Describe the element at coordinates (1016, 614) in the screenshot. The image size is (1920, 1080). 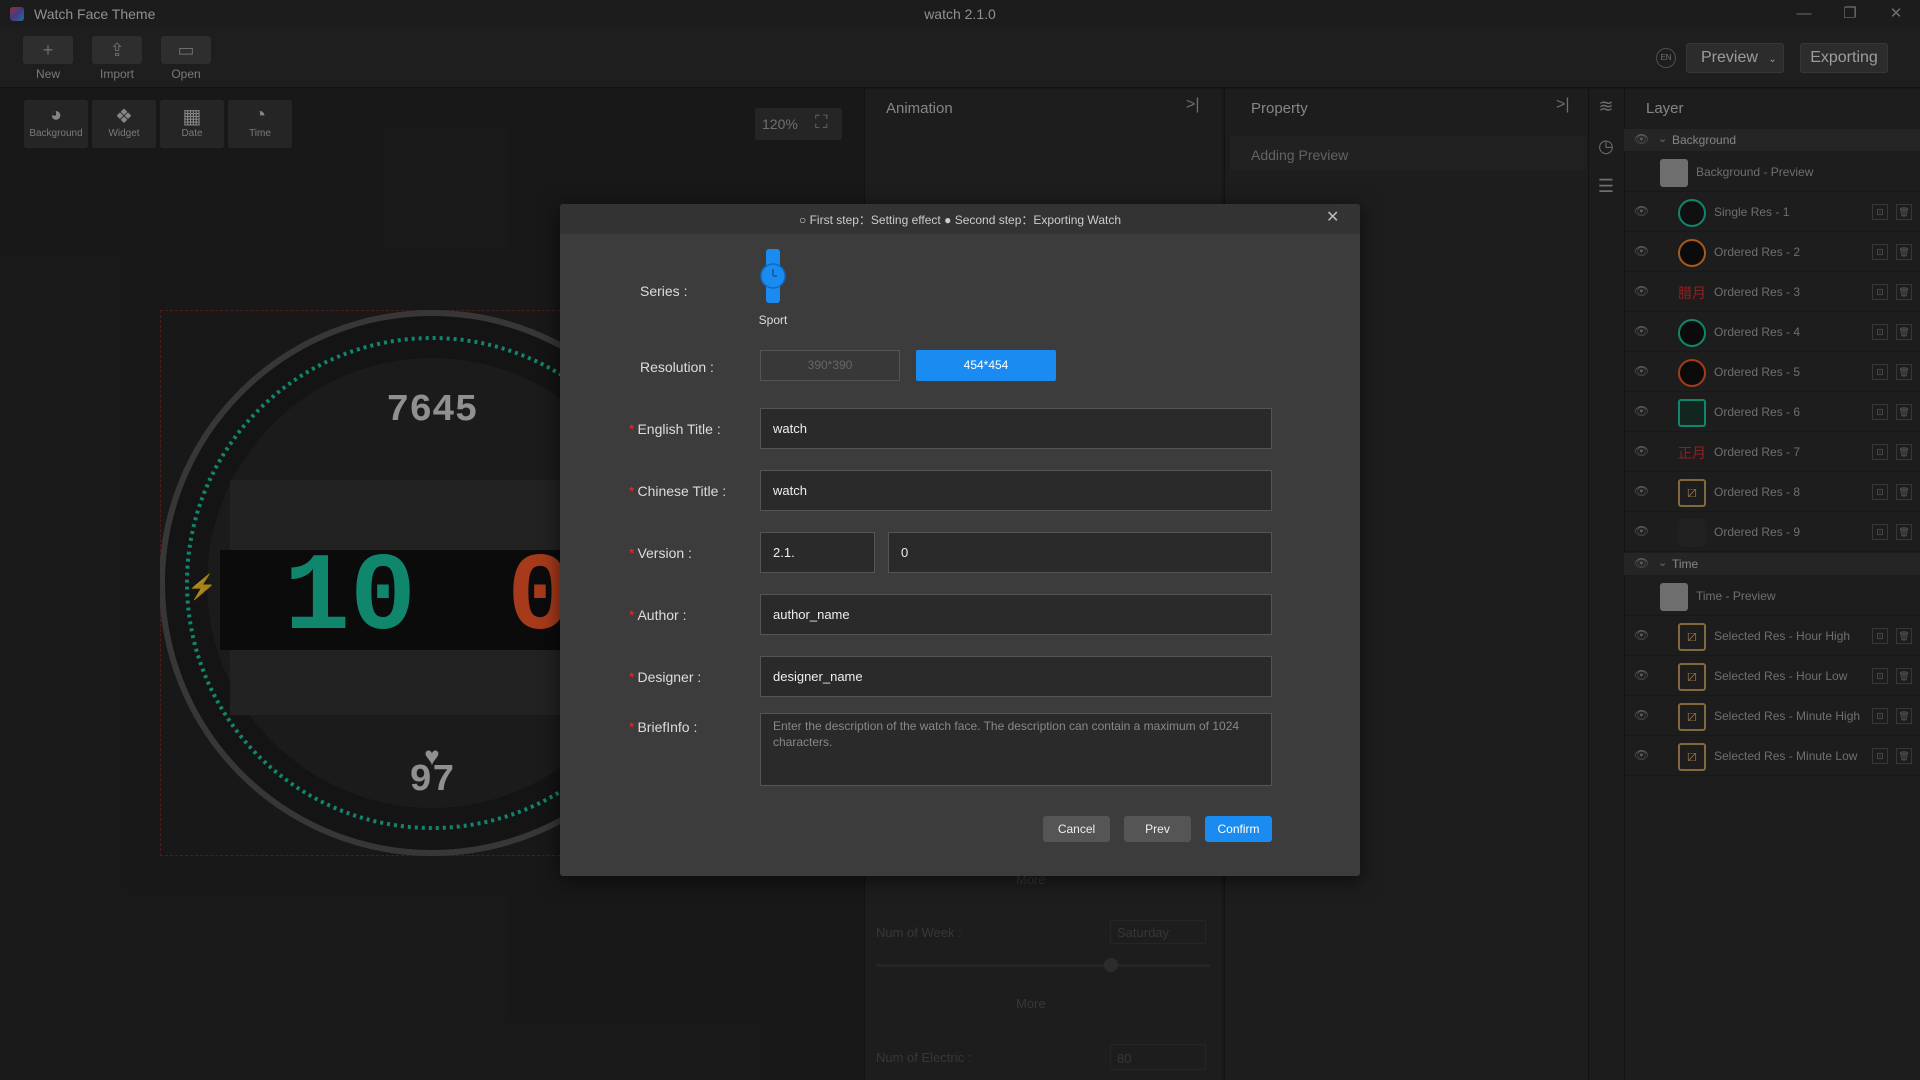
I see `author-input: author_name` at that location.